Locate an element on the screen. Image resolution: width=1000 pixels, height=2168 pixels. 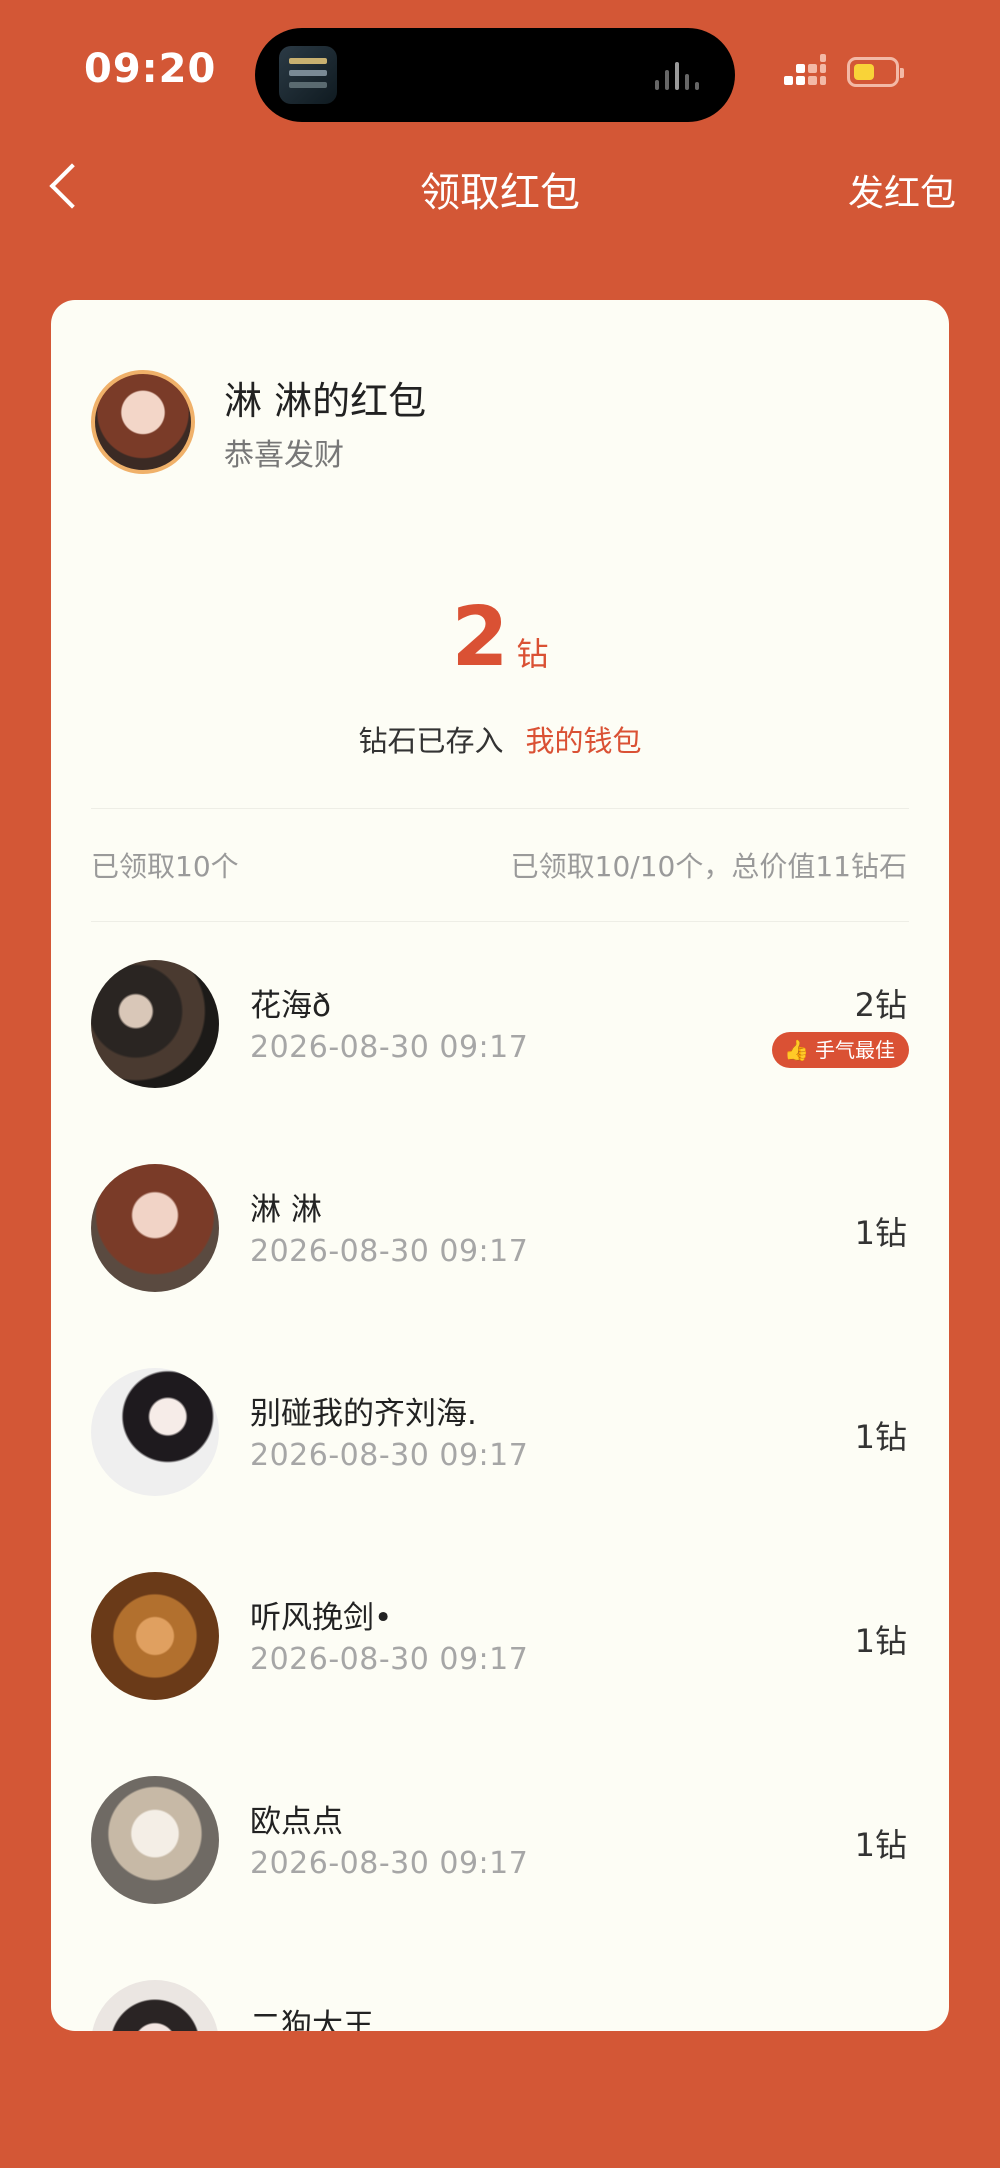
sender-wish: 恭喜发财 is located at coordinates (284, 455).